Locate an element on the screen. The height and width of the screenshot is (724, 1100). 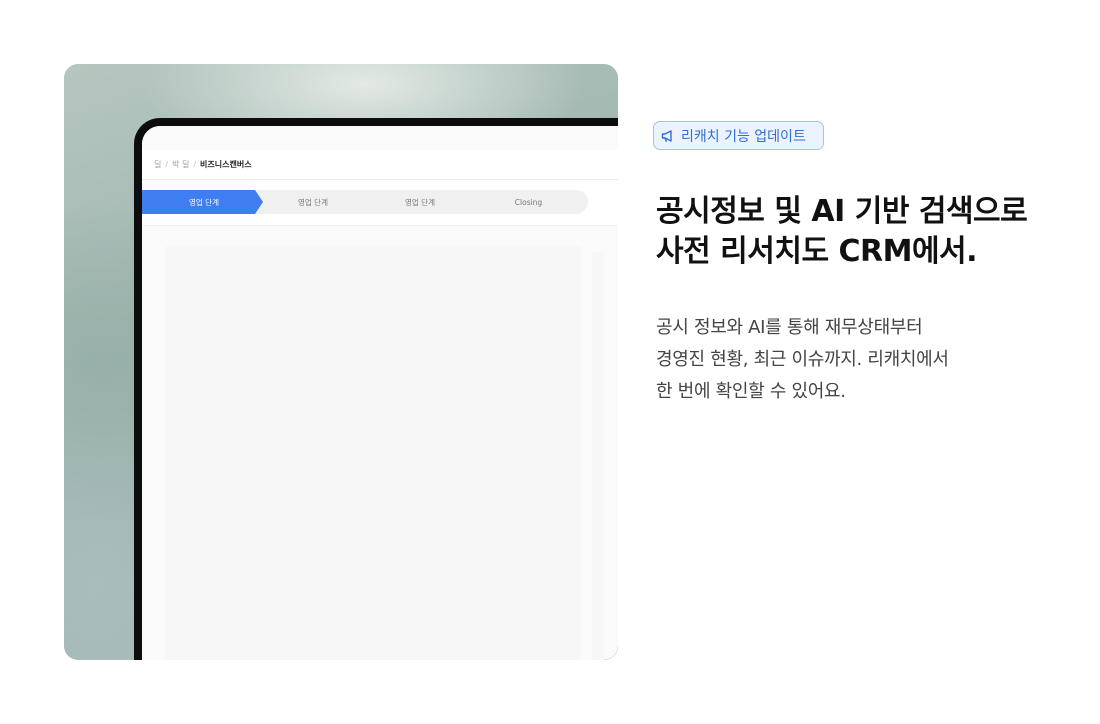
pipeline-steps: 영업 단계 영업 단계 영업 단계 Closing is located at coordinates (365, 202).